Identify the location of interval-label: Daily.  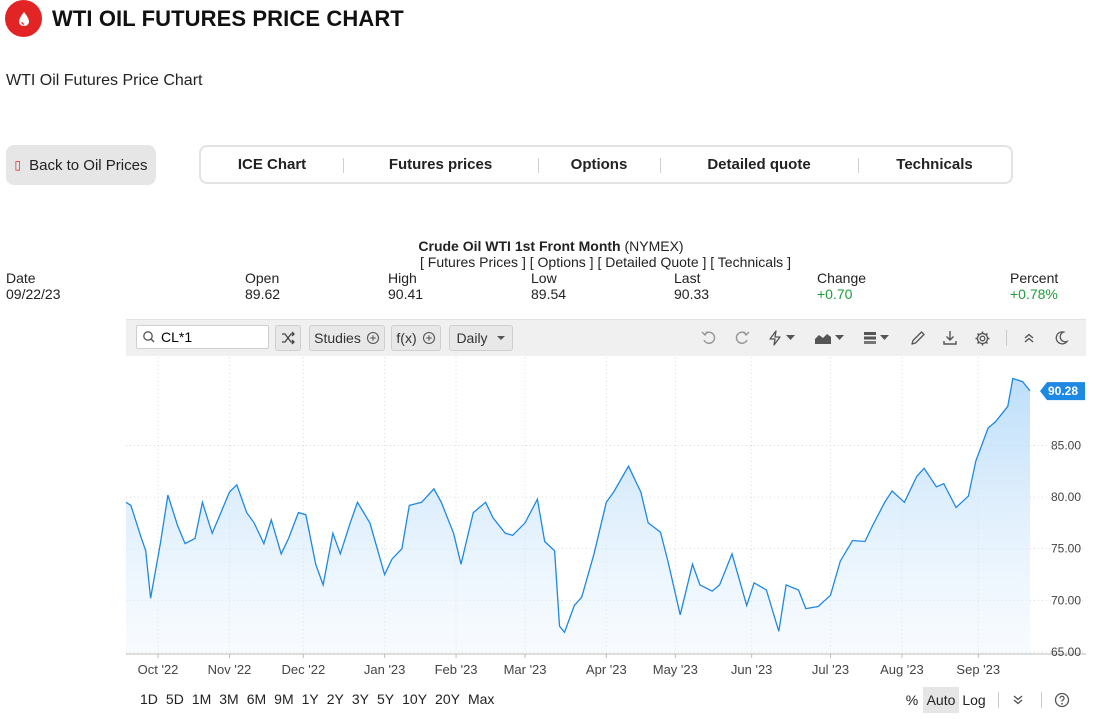
(472, 338).